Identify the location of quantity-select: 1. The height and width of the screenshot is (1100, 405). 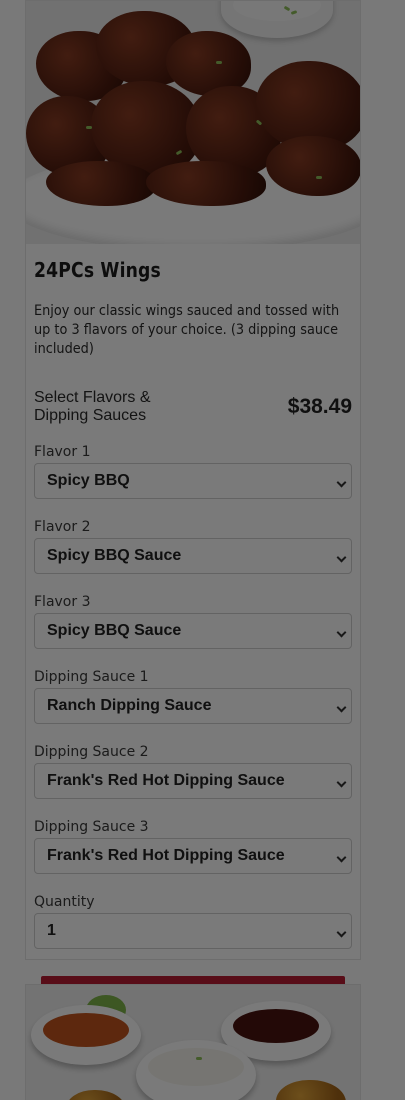
(193, 931).